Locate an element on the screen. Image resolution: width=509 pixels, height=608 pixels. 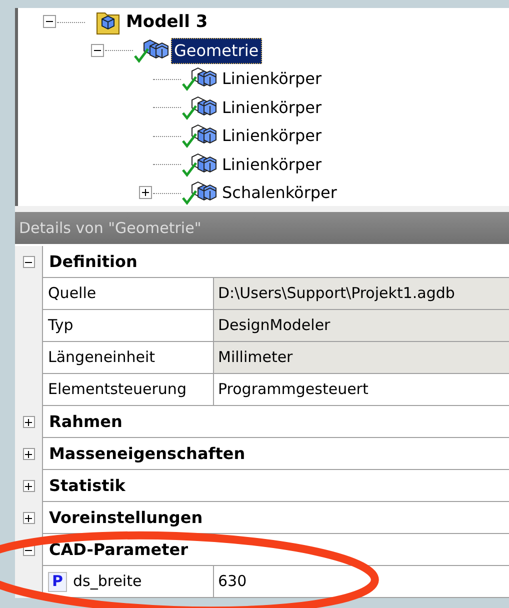
property-name: Typ is located at coordinates (127, 326).